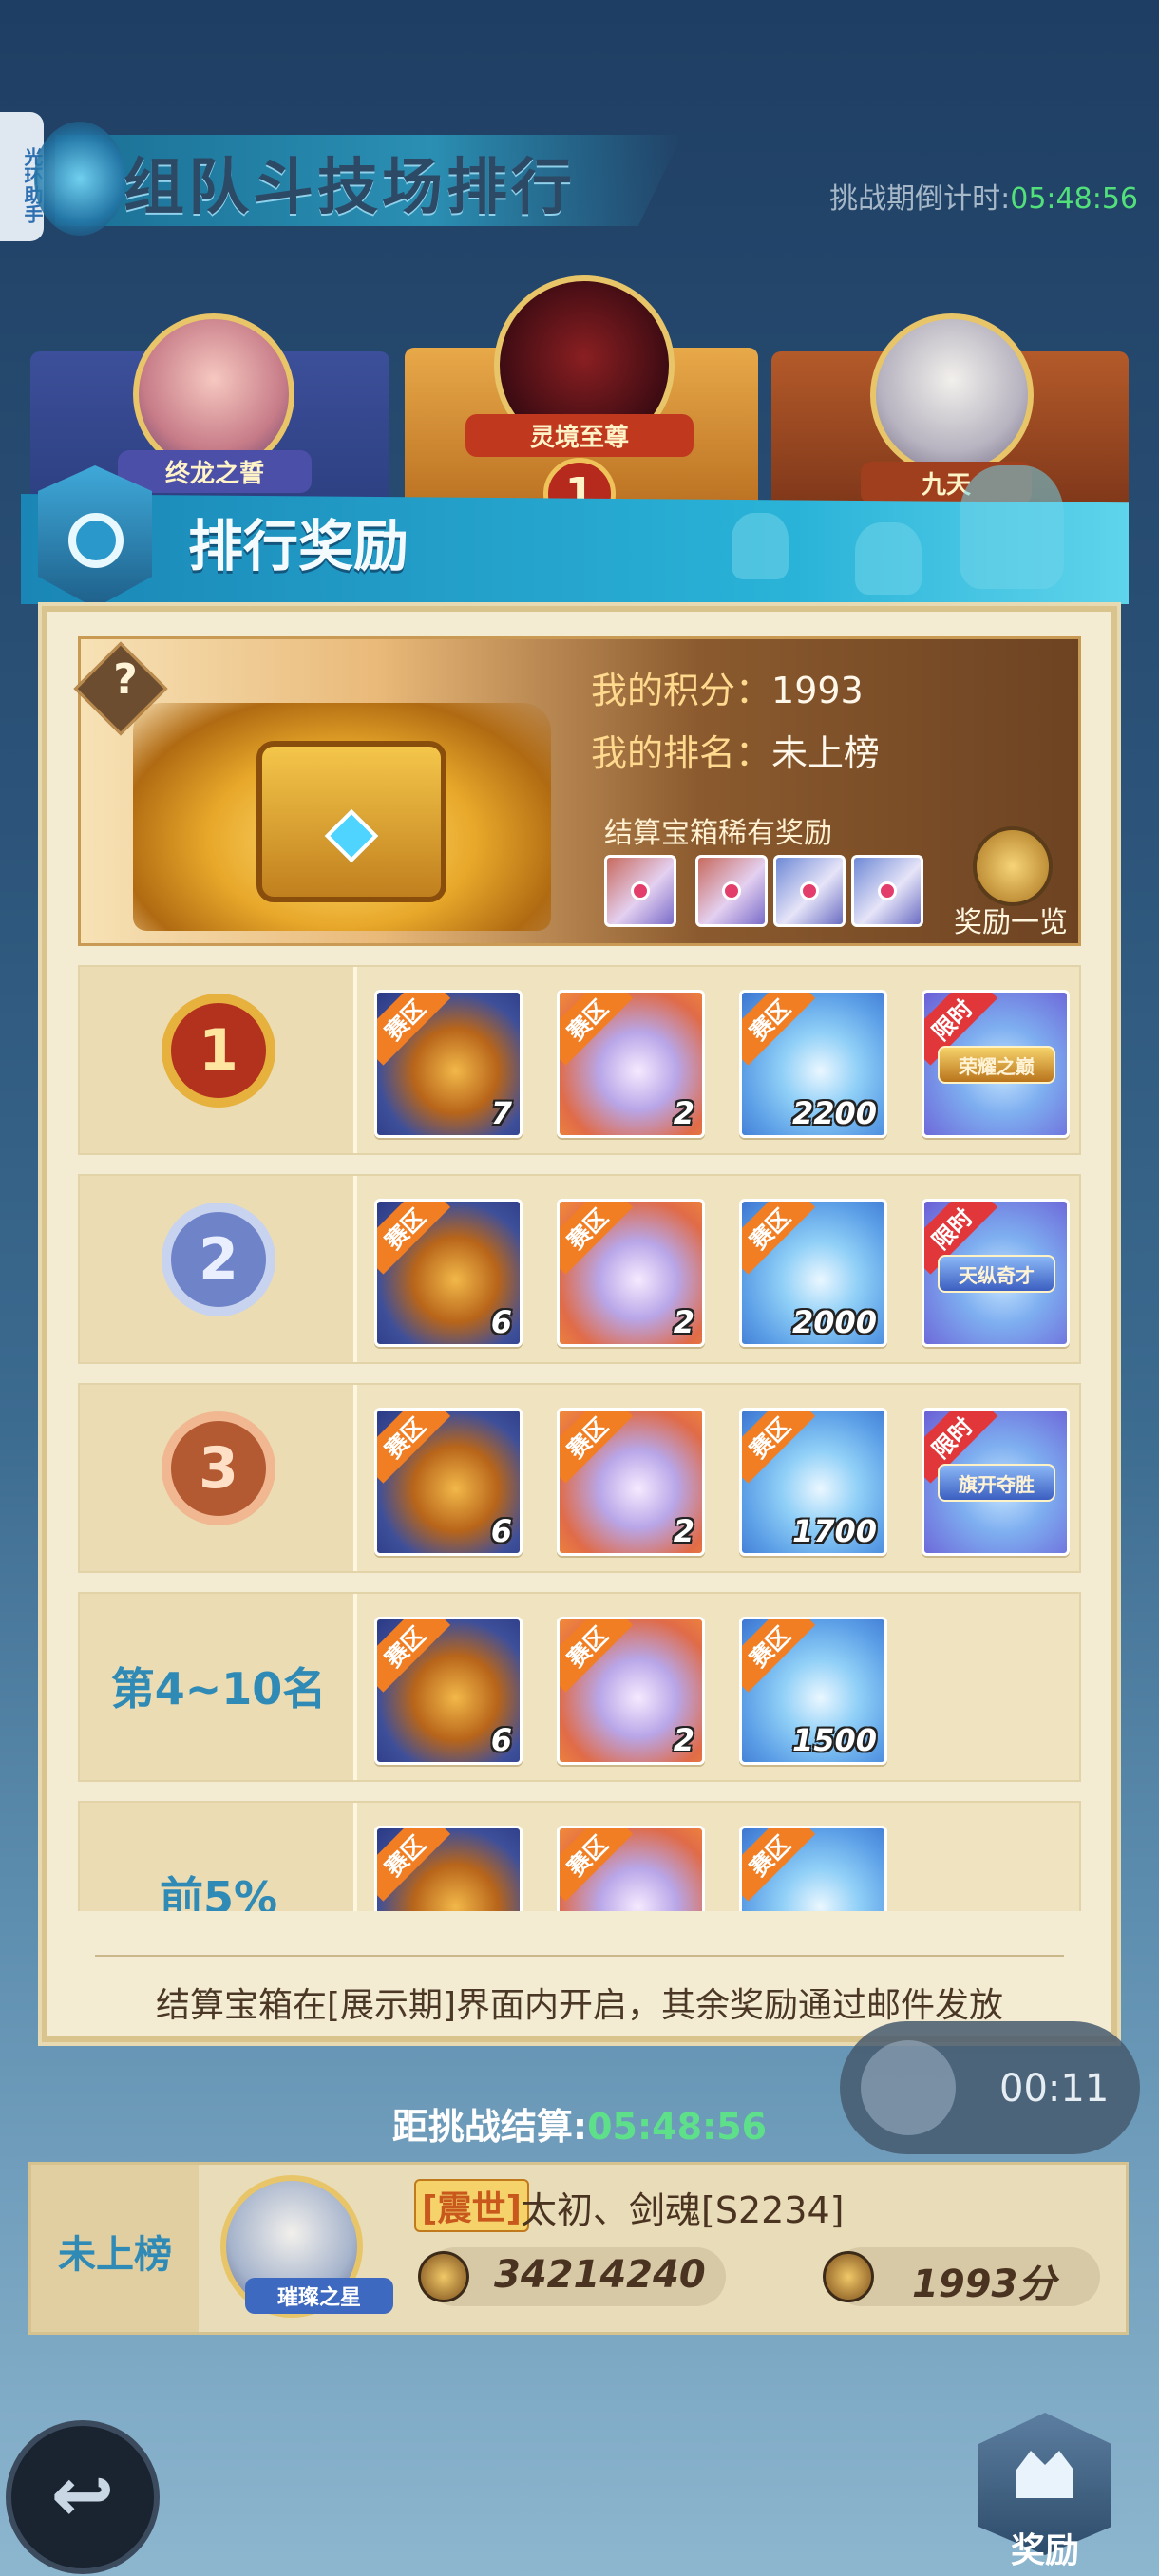  What do you see at coordinates (219, 1259) in the screenshot?
I see `rank-number: 2` at bounding box center [219, 1259].